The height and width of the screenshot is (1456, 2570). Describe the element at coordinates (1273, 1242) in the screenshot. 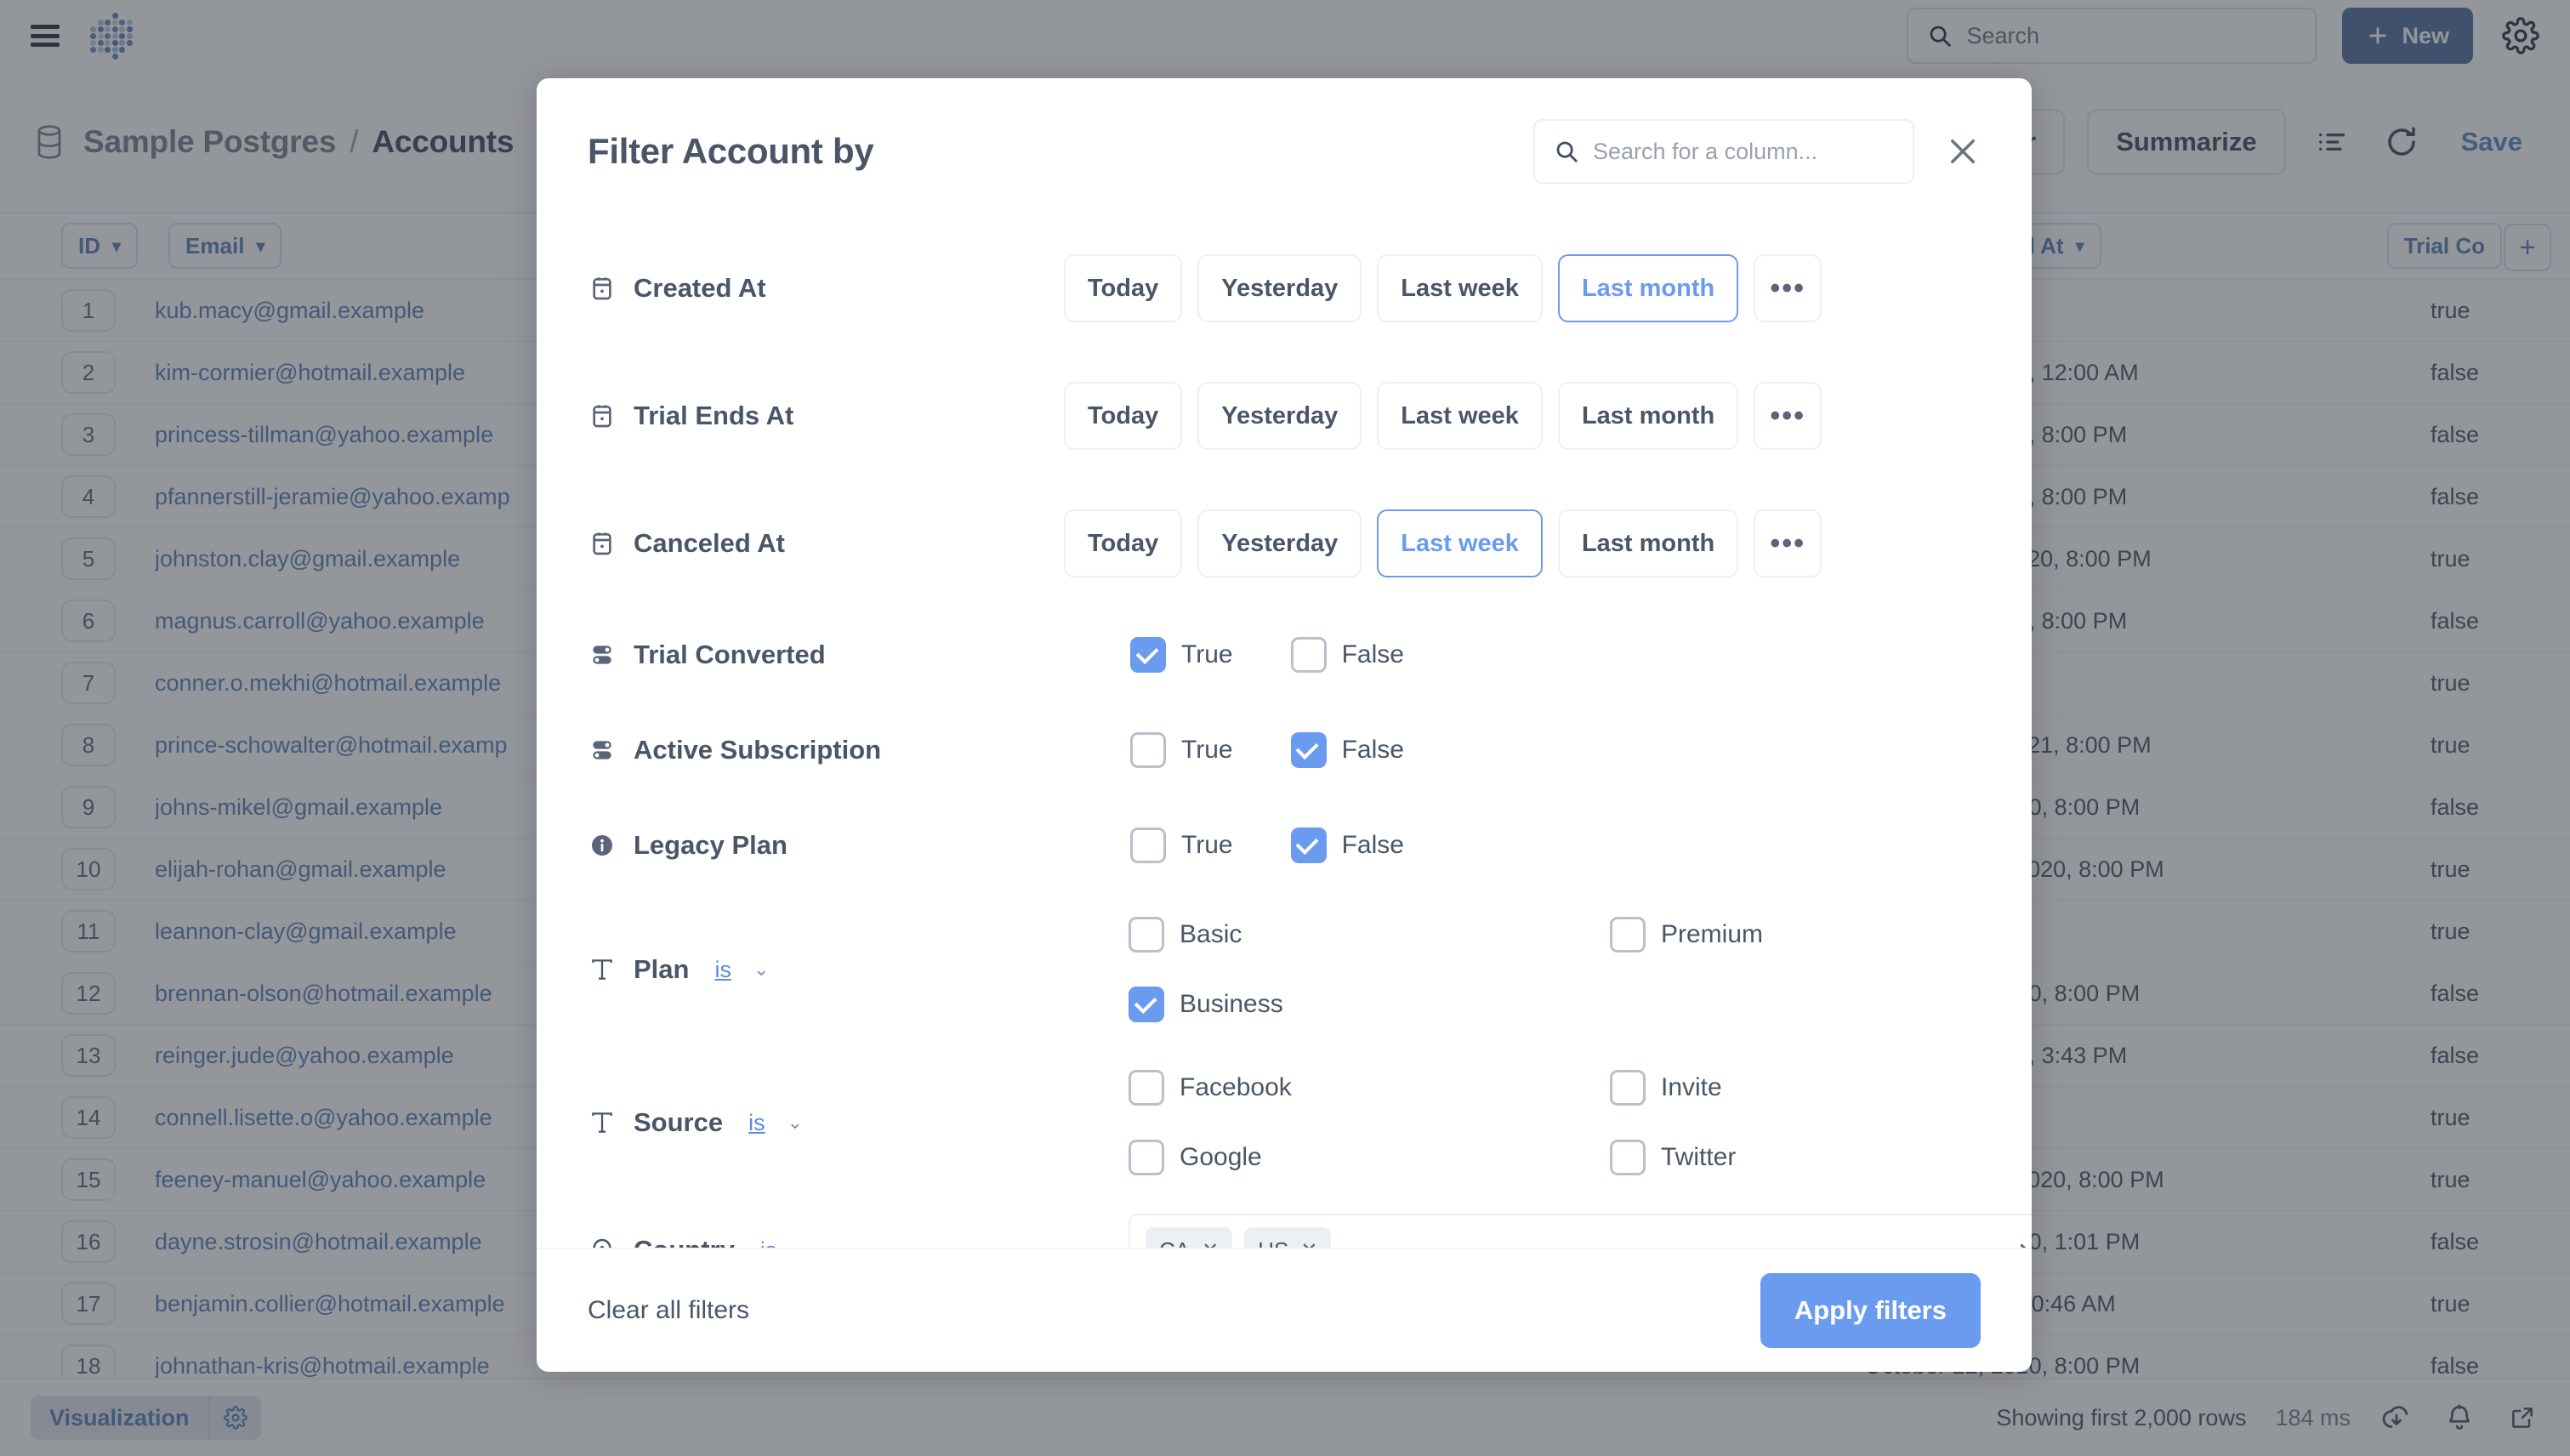

I see `country-chip-label: US` at that location.